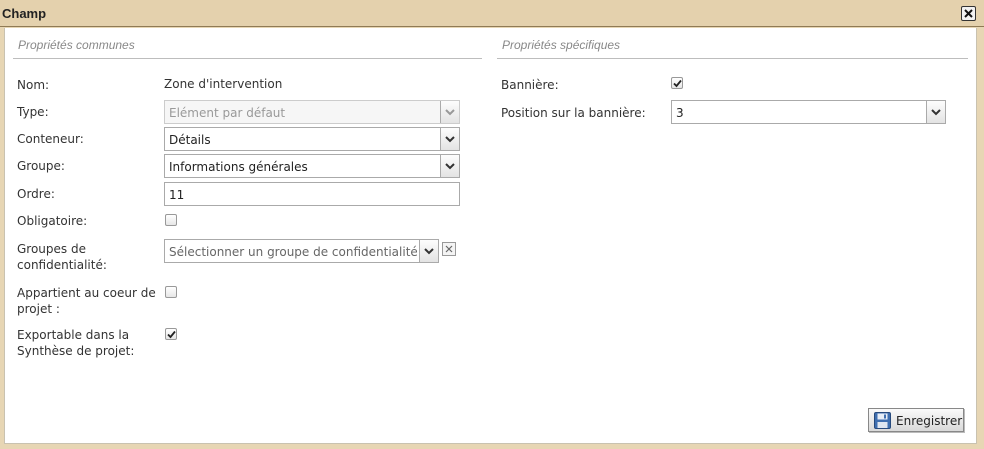  I want to click on close-icon, so click(968, 13).